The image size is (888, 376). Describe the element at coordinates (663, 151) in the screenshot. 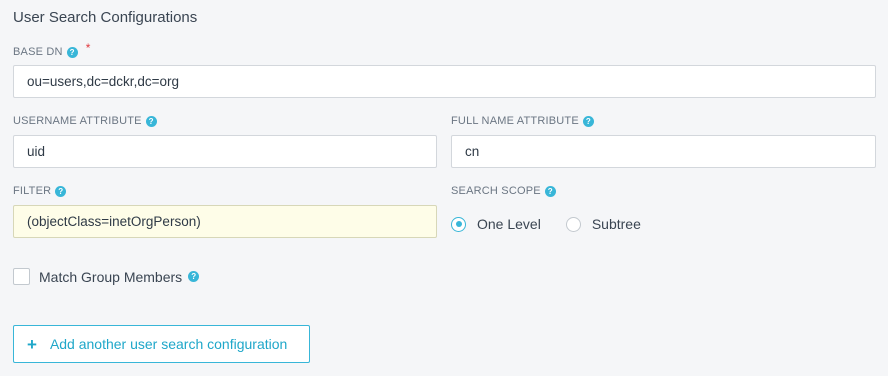

I see `full-name-attribute-input: cn` at that location.